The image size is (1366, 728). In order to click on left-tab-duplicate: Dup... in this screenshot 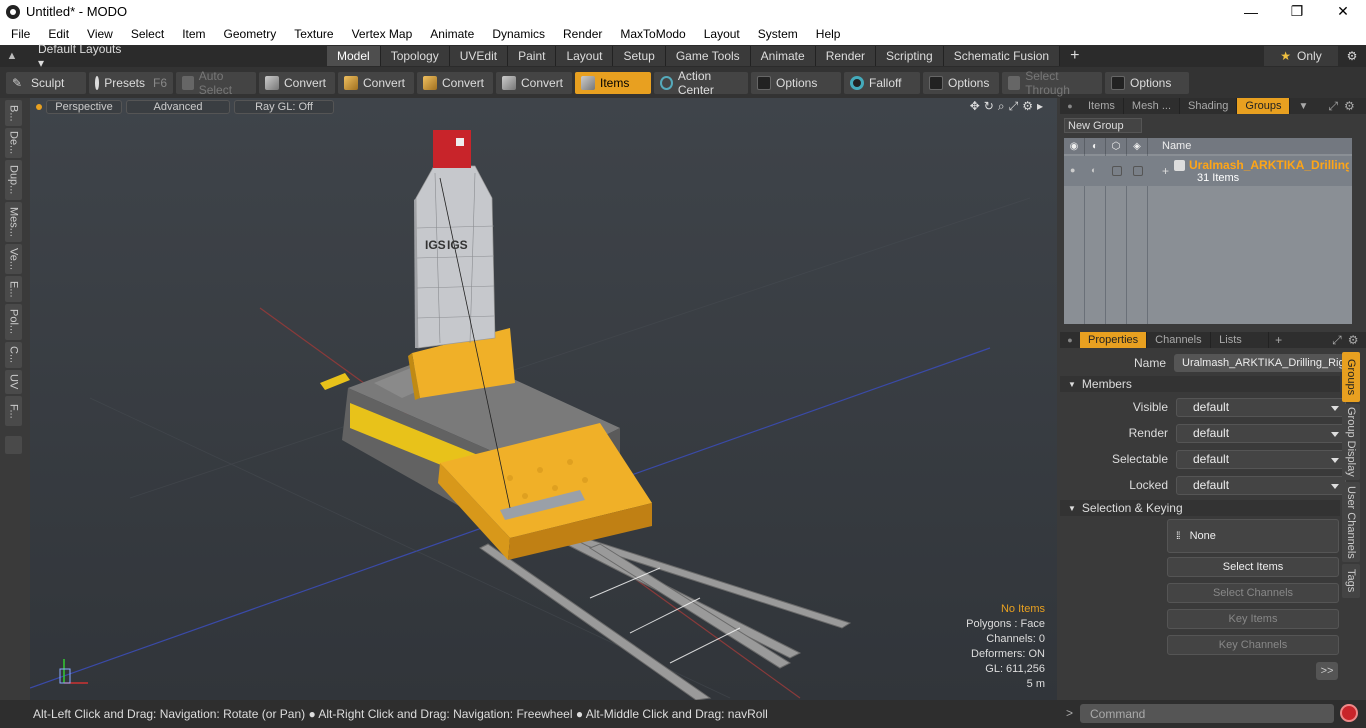, I will do `click(13, 180)`.